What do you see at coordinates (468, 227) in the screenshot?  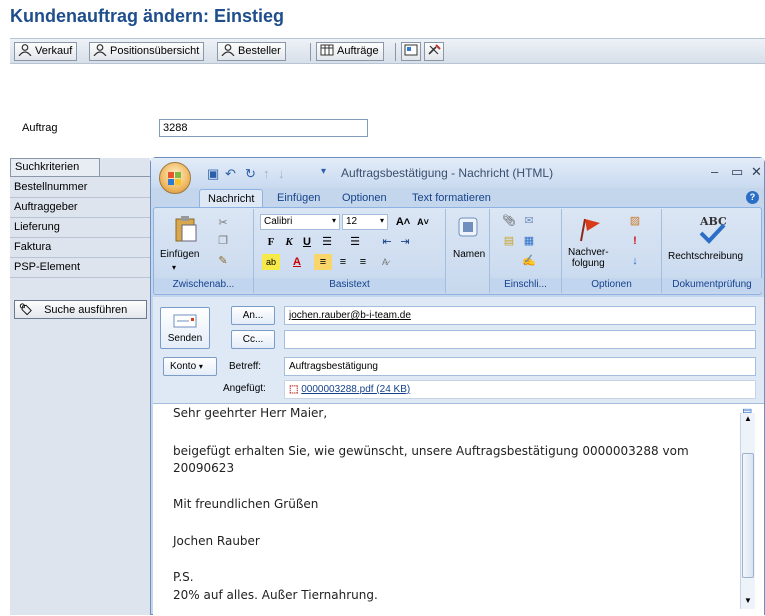 I see `address-book-icon` at bounding box center [468, 227].